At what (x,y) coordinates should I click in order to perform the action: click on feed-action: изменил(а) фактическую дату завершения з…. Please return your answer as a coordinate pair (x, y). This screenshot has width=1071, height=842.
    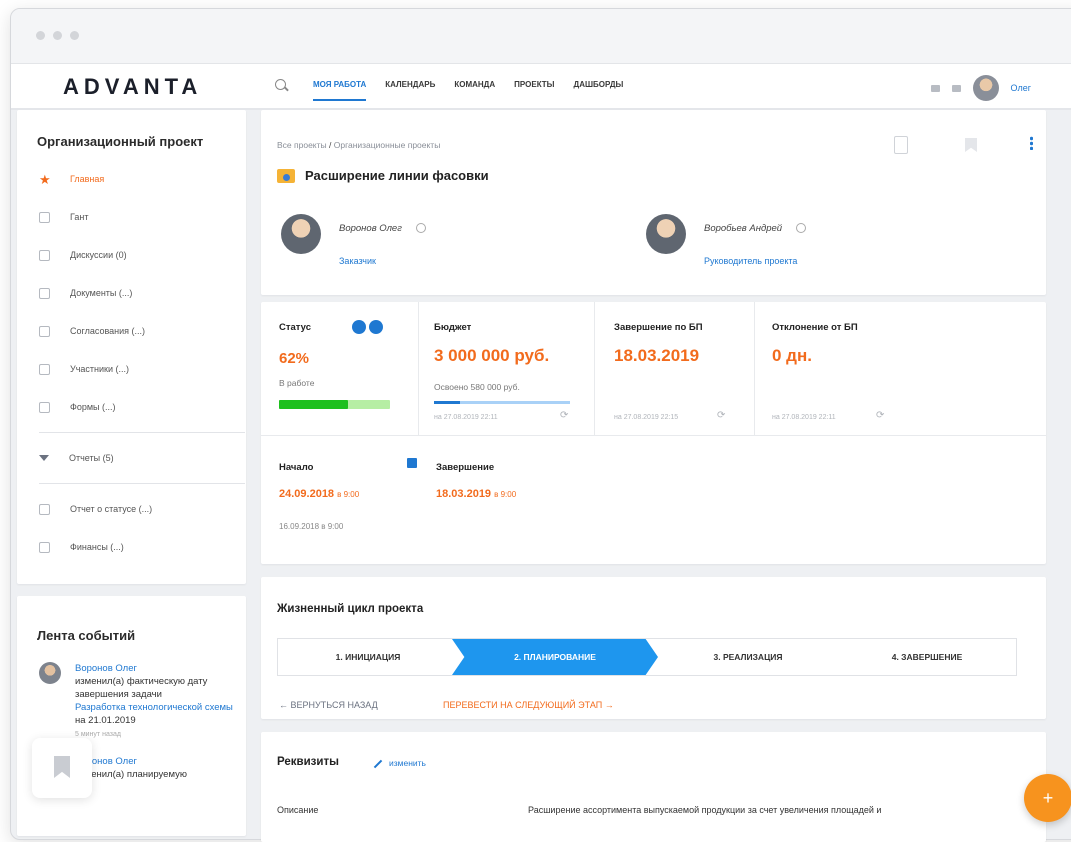
    Looking at the image, I should click on (141, 688).